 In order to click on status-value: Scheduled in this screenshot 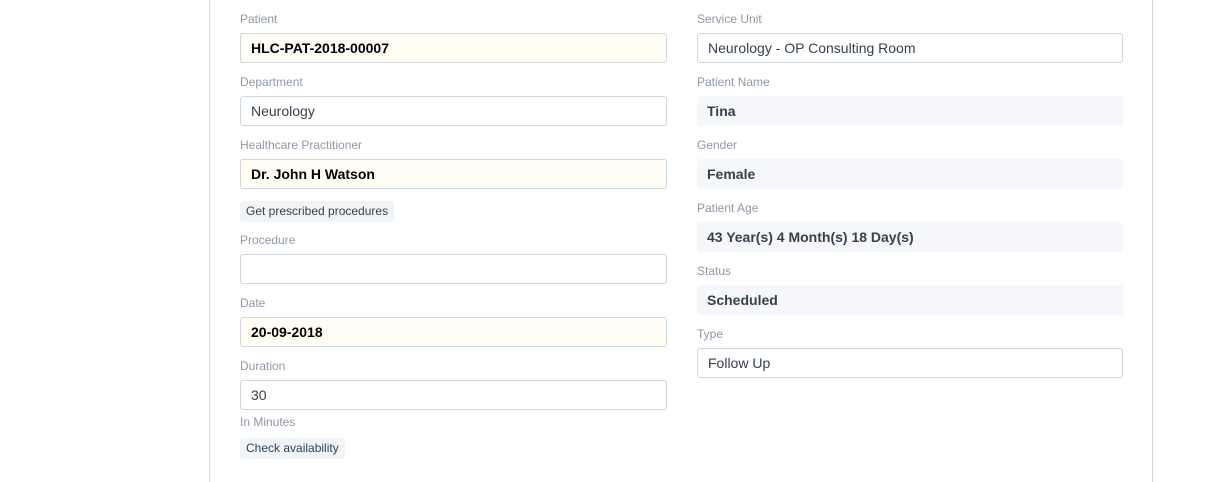, I will do `click(910, 300)`.